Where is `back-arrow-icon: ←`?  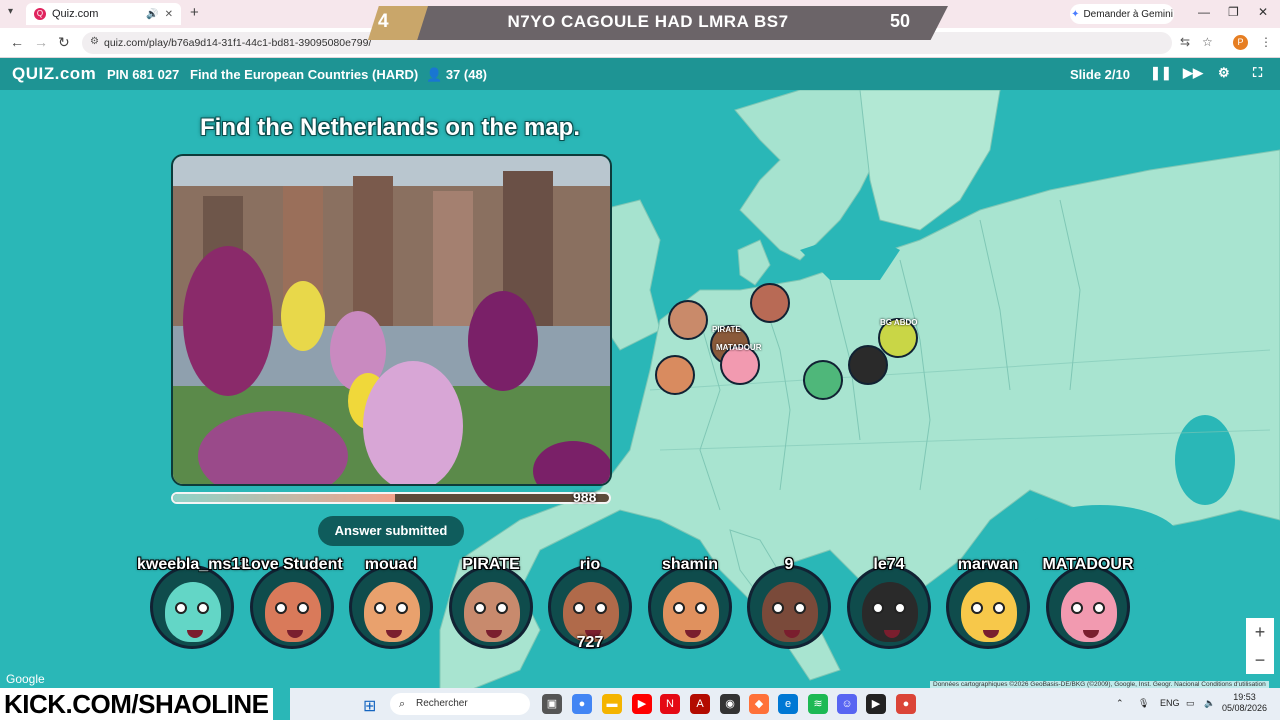 back-arrow-icon: ← is located at coordinates (17, 42).